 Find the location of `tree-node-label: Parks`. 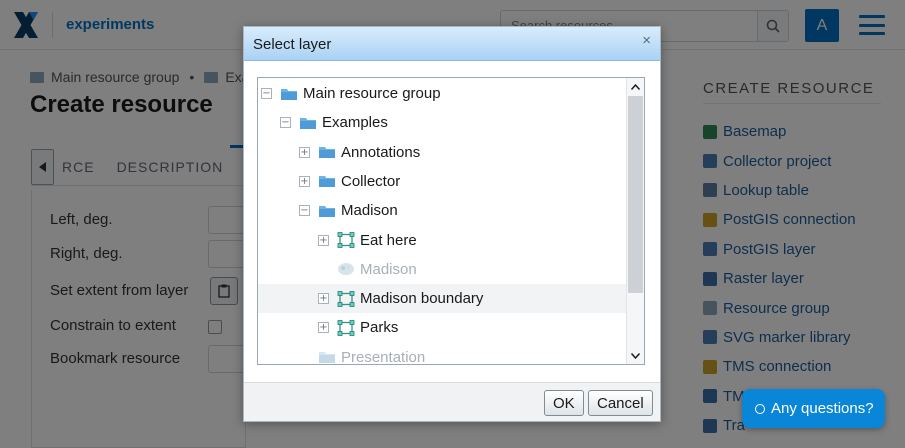

tree-node-label: Parks is located at coordinates (379, 328).